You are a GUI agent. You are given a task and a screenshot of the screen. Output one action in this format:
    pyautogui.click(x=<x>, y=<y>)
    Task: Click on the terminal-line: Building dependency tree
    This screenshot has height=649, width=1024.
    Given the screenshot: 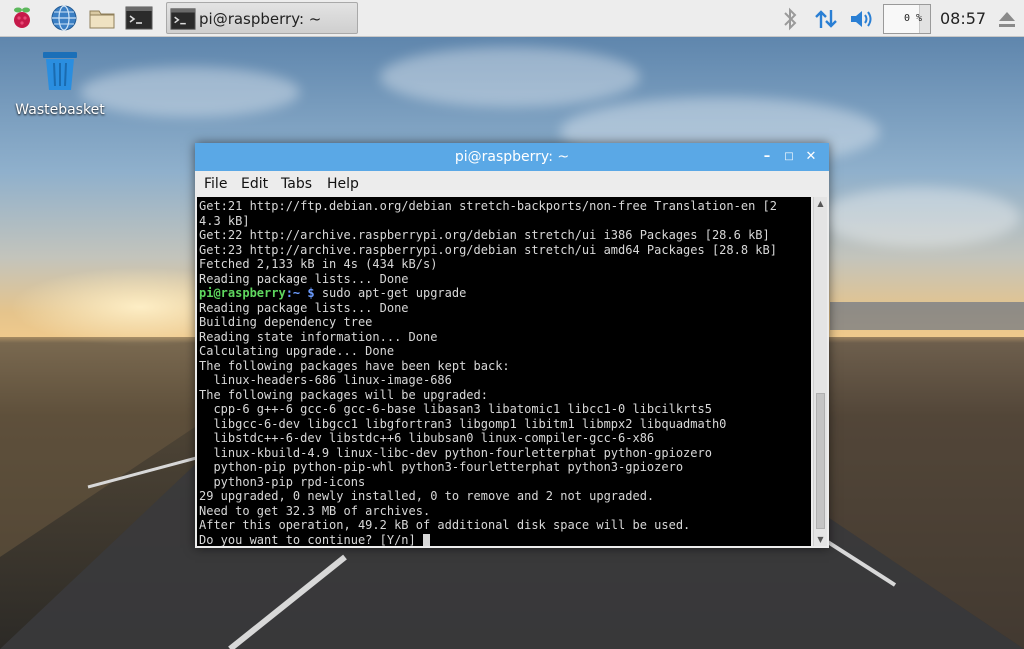 What is the action you would take?
    pyautogui.click(x=286, y=322)
    